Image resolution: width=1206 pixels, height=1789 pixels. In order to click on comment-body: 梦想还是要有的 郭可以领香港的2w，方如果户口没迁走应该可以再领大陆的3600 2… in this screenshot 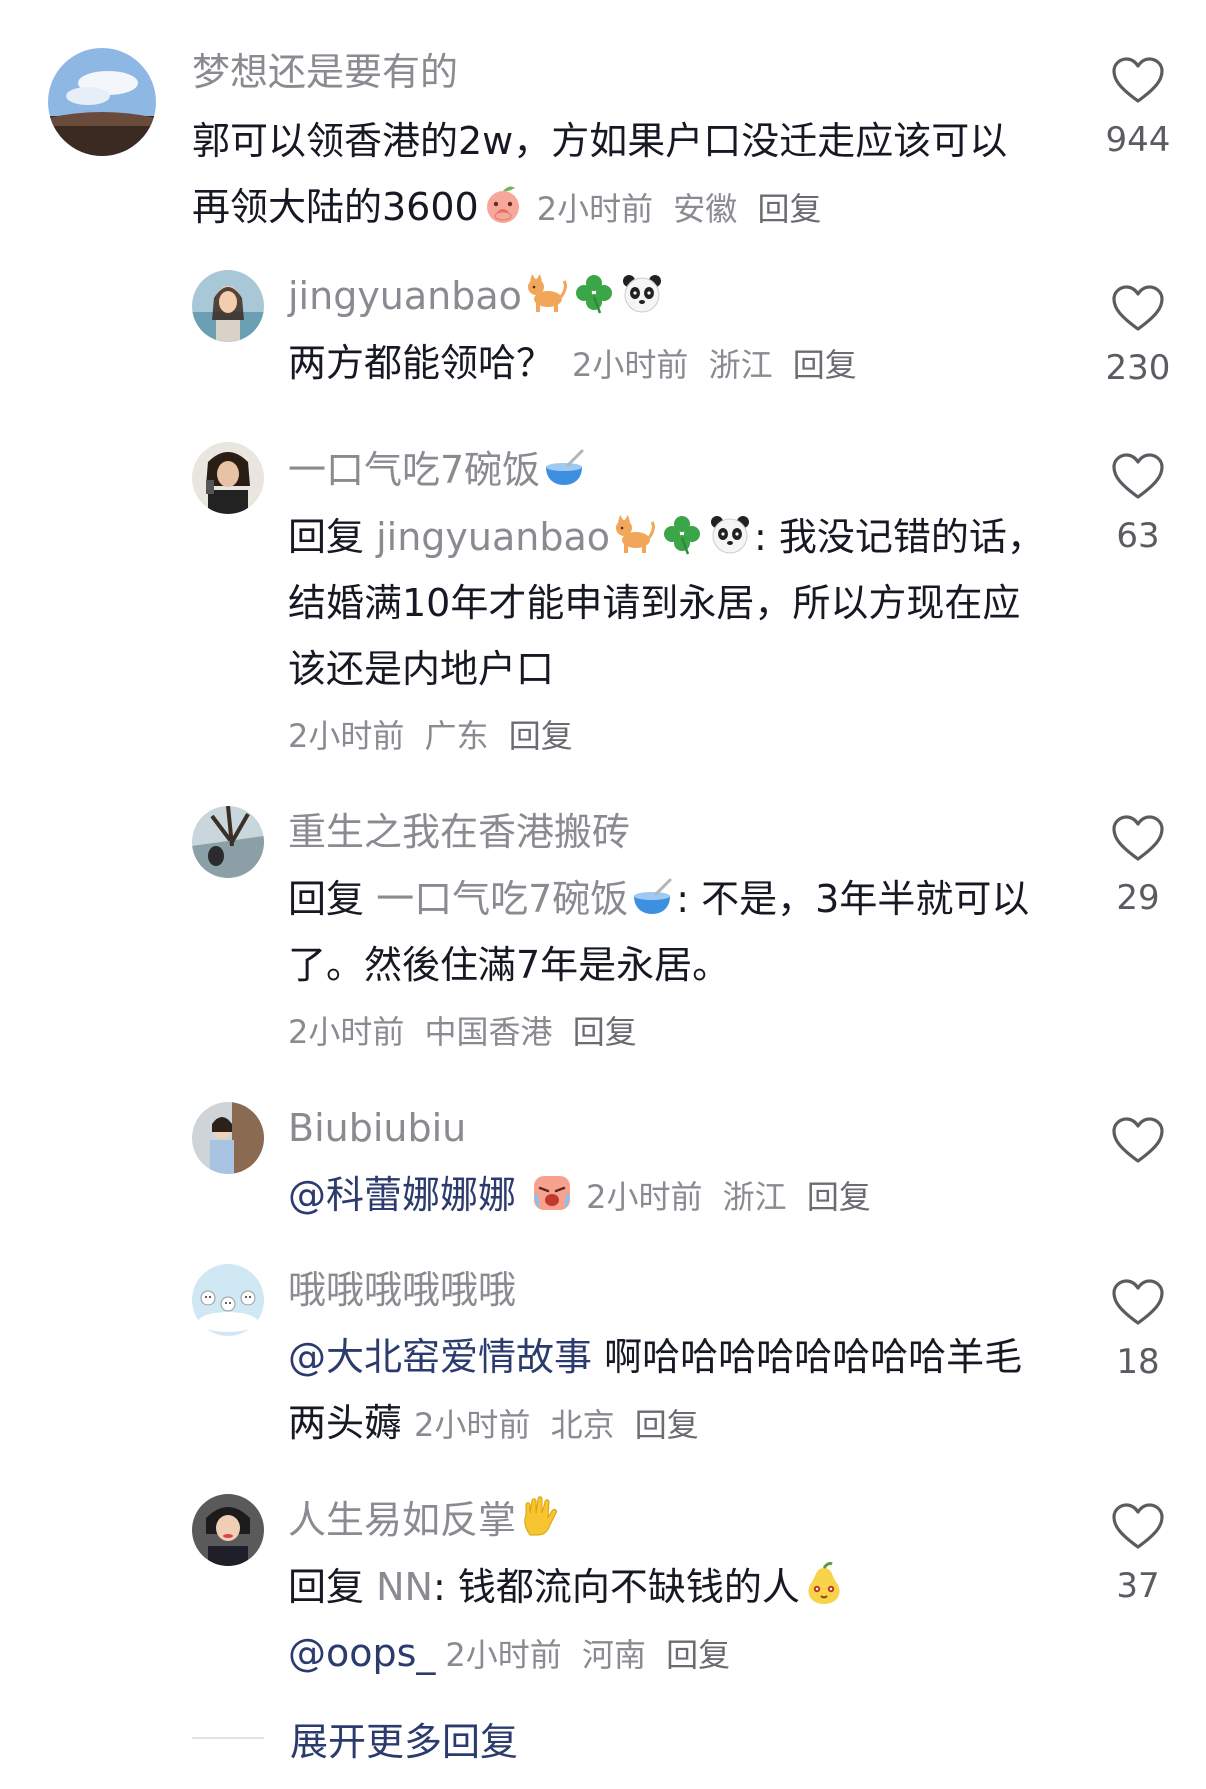, I will do `click(617, 141)`.